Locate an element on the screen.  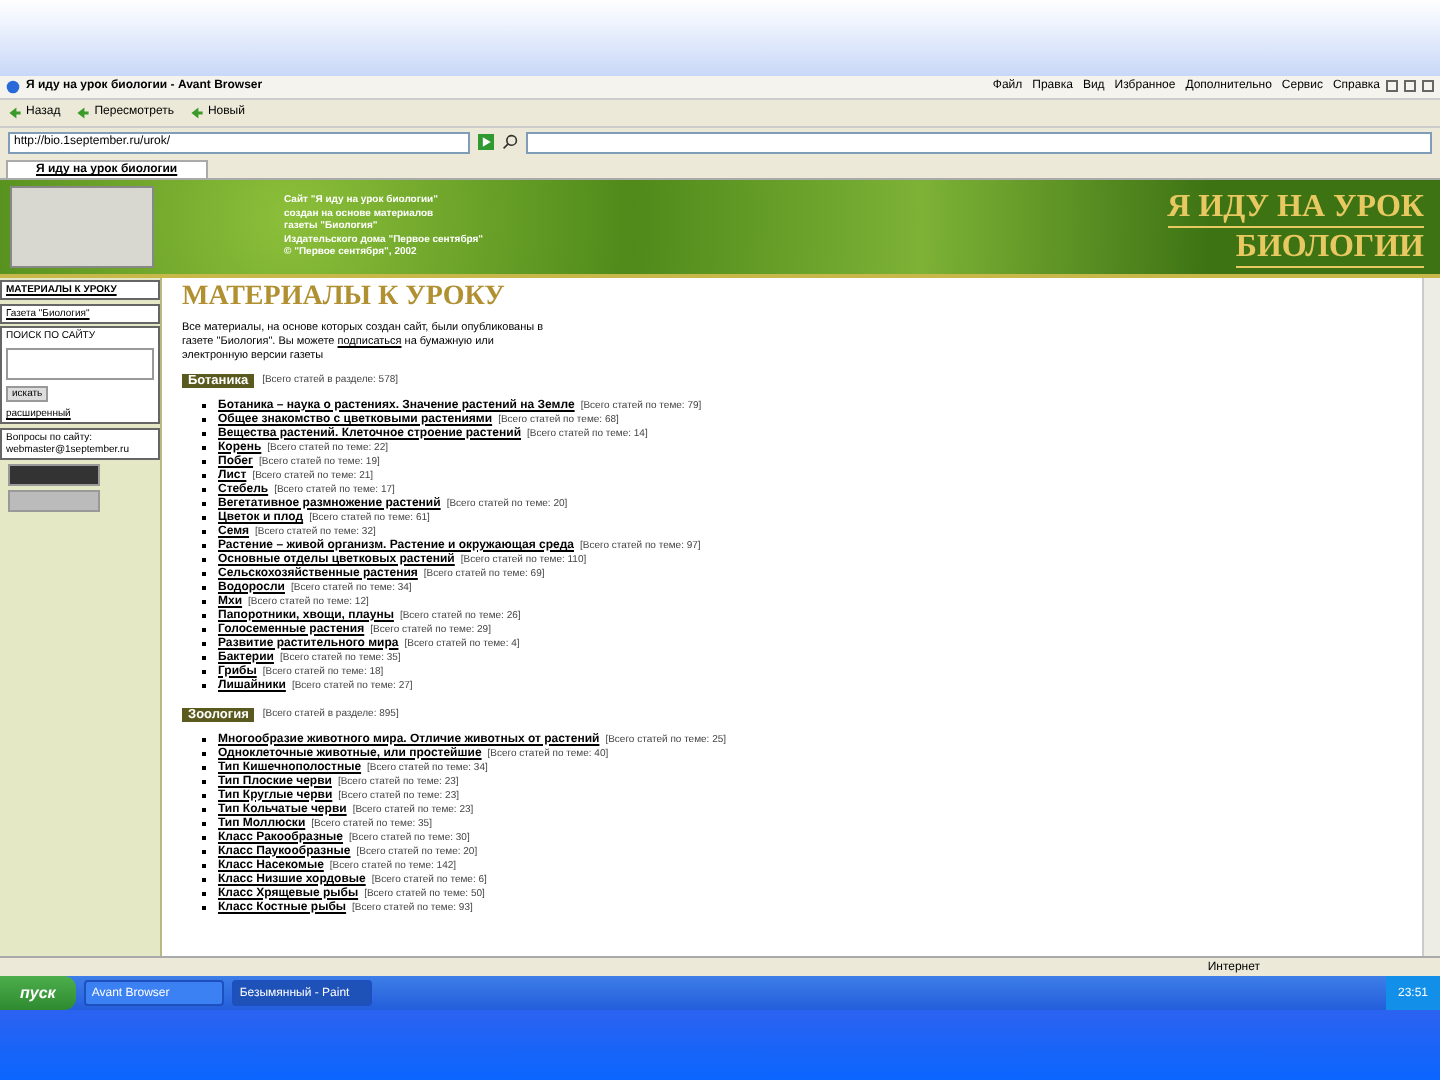
search-field is located at coordinates (979, 142).